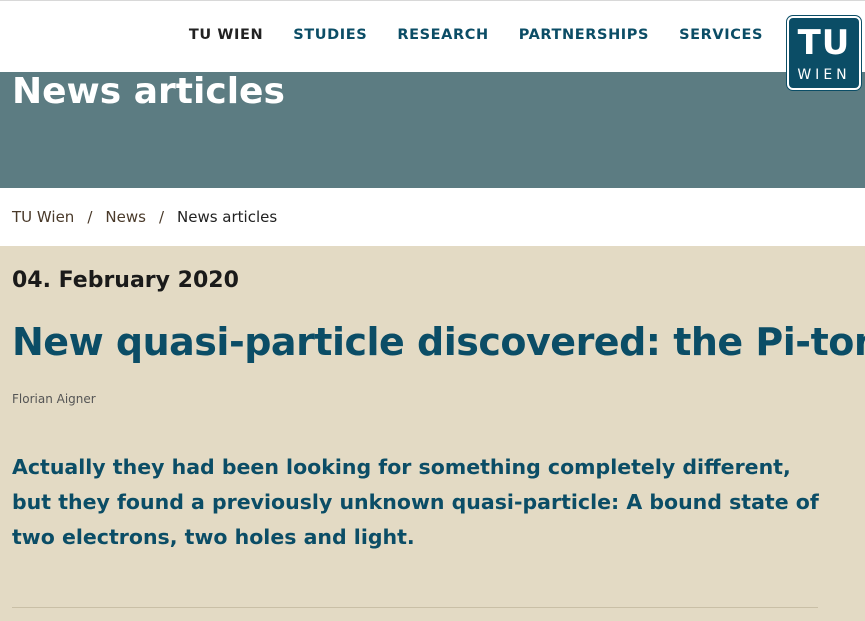 This screenshot has height=621, width=865. Describe the element at coordinates (227, 217) in the screenshot. I see `breadcrumb-item-current: News articles` at that location.